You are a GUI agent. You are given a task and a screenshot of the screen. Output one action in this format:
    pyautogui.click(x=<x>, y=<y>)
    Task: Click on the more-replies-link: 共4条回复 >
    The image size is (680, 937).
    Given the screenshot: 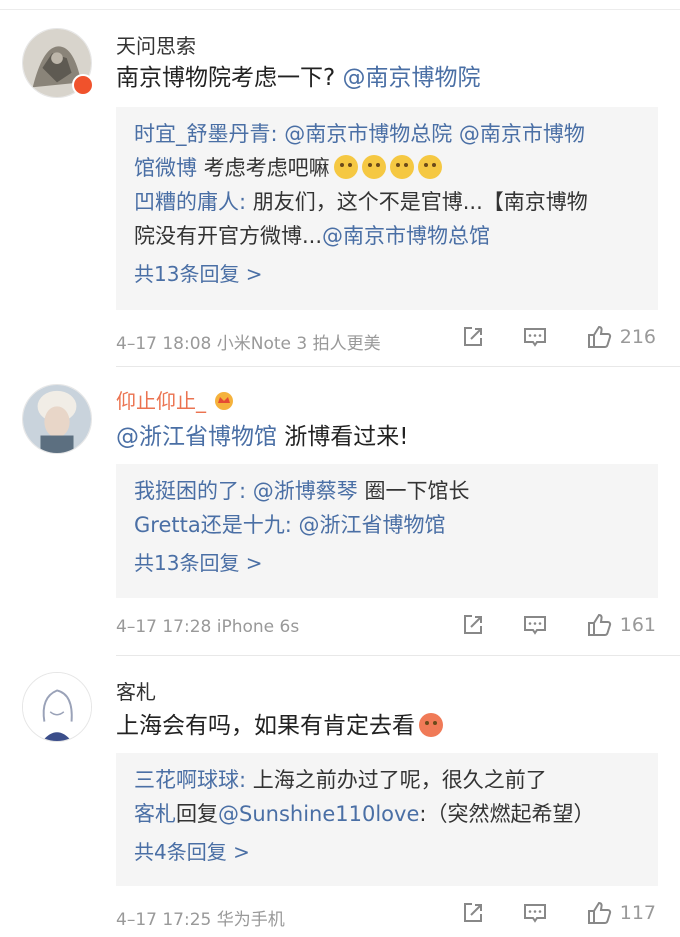 What is the action you would take?
    pyautogui.click(x=387, y=852)
    